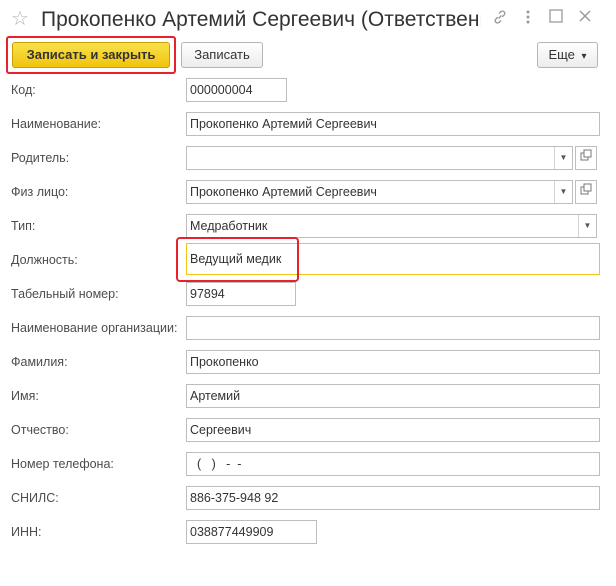  Describe the element at coordinates (25, 396) in the screenshot. I see `first-name-label: Имя:` at that location.